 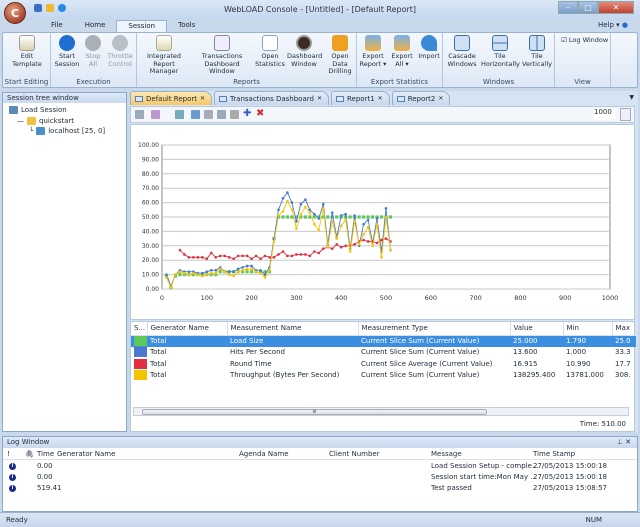 What do you see at coordinates (434, 341) in the screenshot?
I see `cell-type: Current Slice Sum (Current Value)` at bounding box center [434, 341].